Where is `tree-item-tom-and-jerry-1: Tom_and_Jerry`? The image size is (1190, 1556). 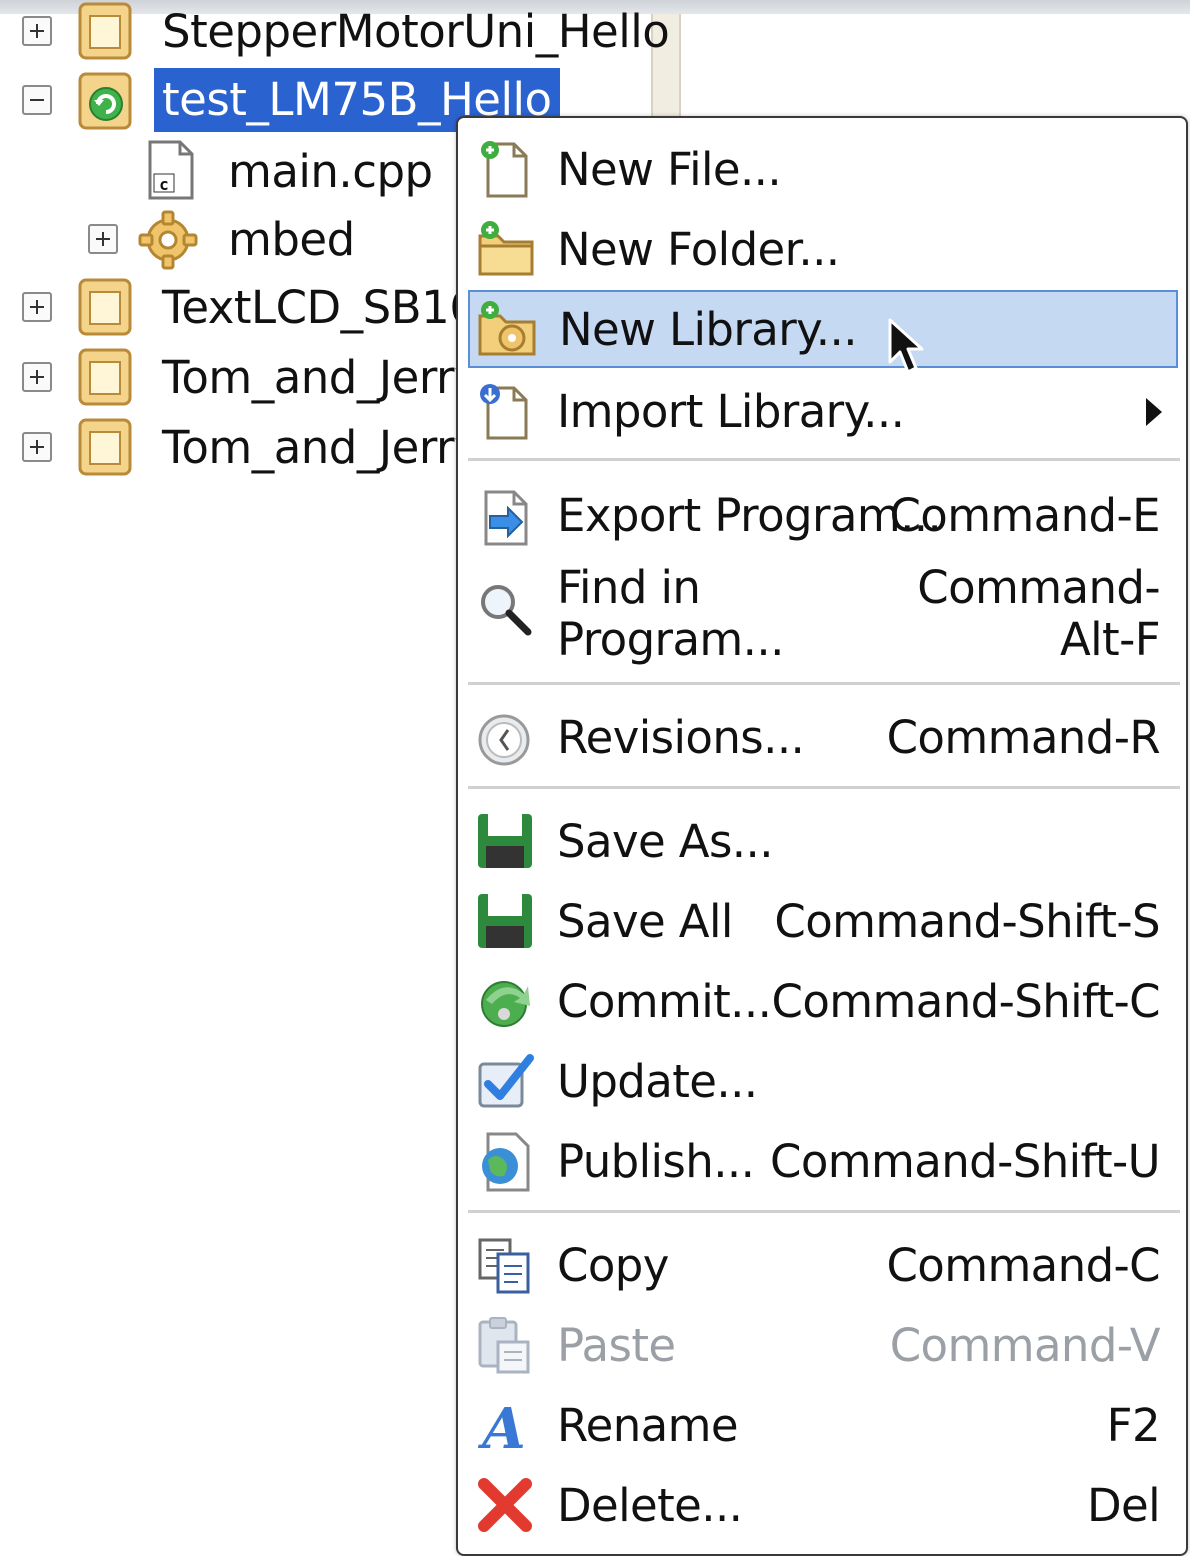
tree-item-tom-and-jerry-1: Tom_and_Jerry is located at coordinates (228, 380).